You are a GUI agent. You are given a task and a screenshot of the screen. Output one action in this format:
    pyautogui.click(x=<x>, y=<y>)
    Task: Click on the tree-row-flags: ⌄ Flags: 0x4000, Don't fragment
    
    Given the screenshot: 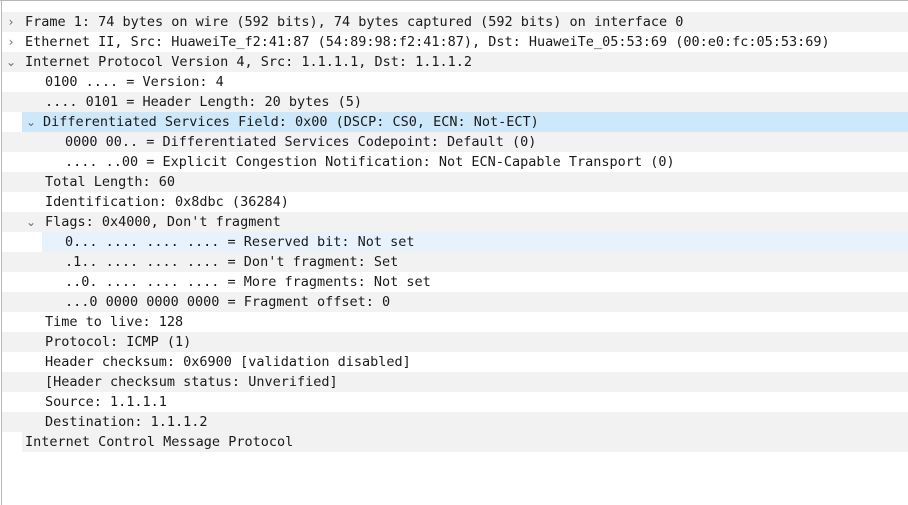 What is the action you would take?
    pyautogui.click(x=455, y=222)
    